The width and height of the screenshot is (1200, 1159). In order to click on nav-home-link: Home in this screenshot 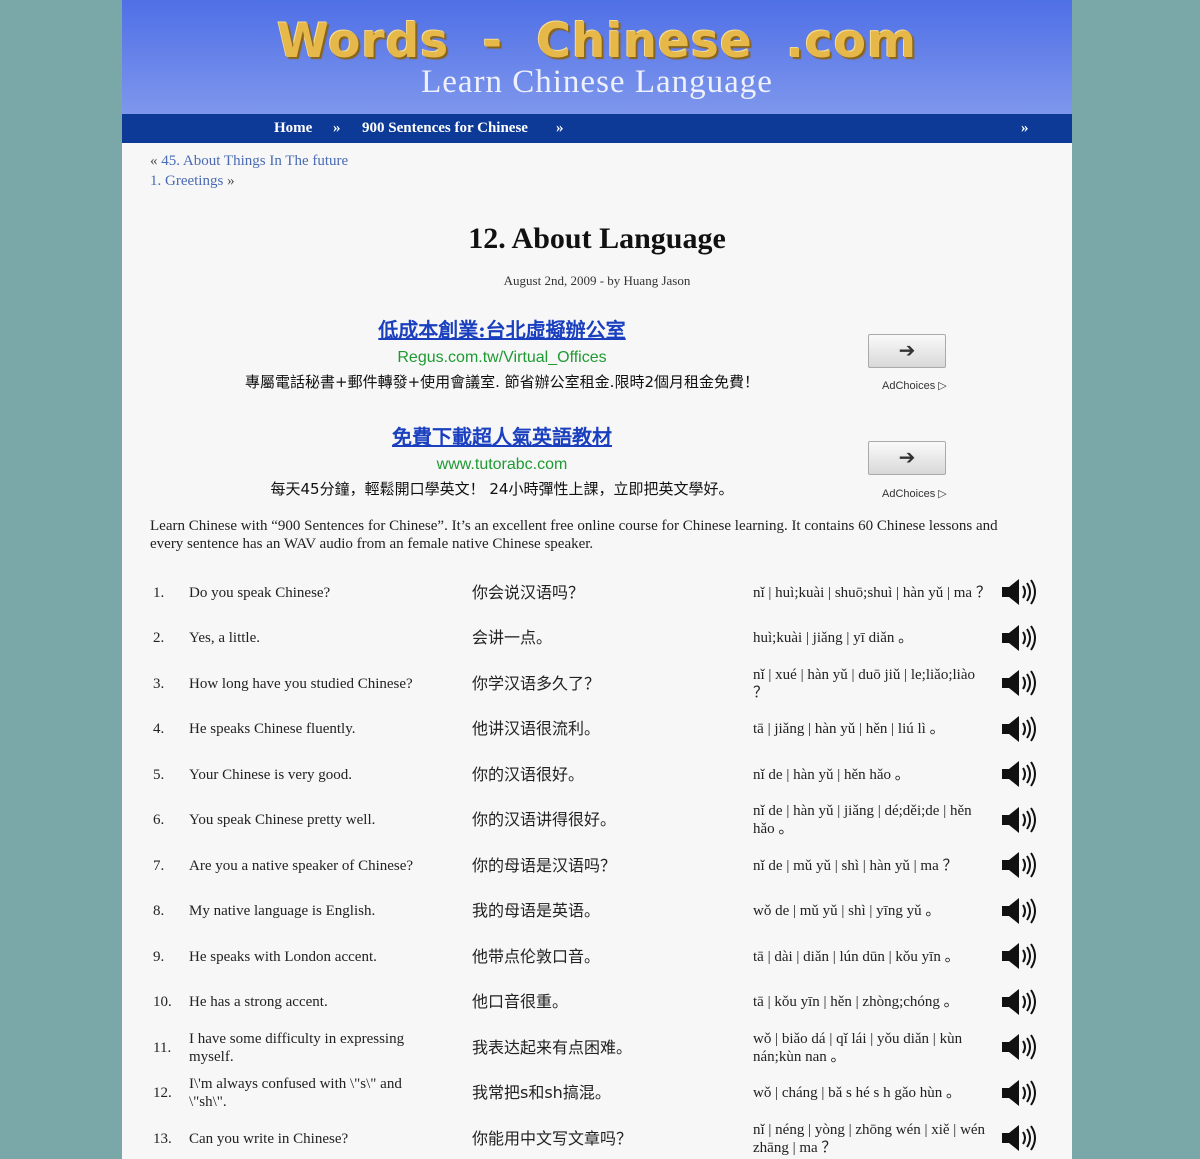, I will do `click(293, 128)`.